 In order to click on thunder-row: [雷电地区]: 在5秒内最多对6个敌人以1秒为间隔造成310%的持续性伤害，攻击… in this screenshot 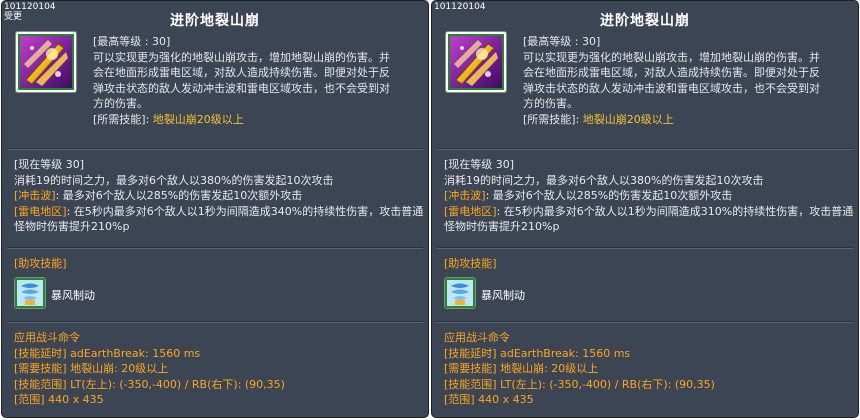, I will do `click(649, 219)`.